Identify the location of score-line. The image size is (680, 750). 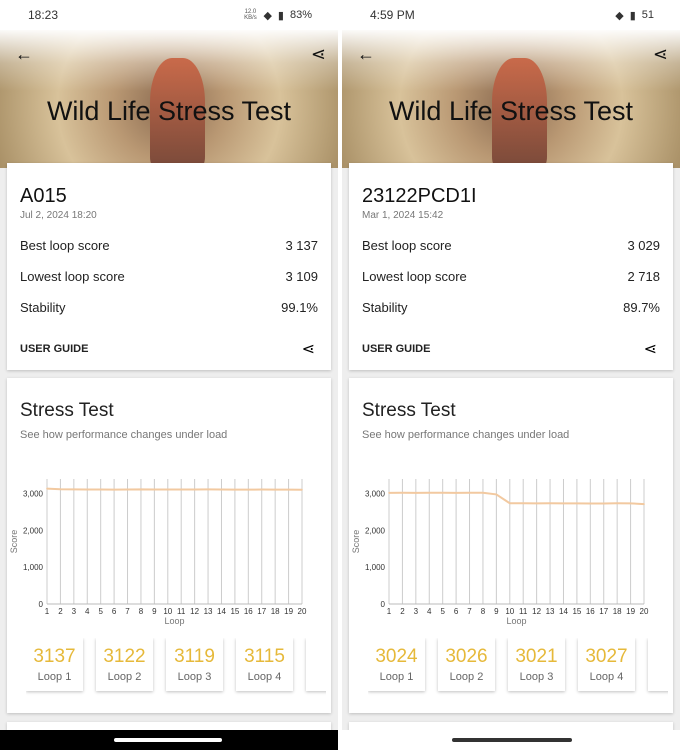
(516, 498).